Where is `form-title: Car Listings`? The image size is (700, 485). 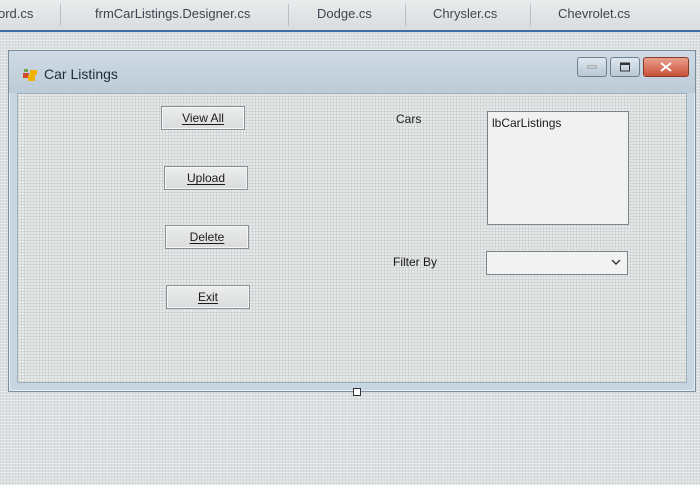 form-title: Car Listings is located at coordinates (81, 74).